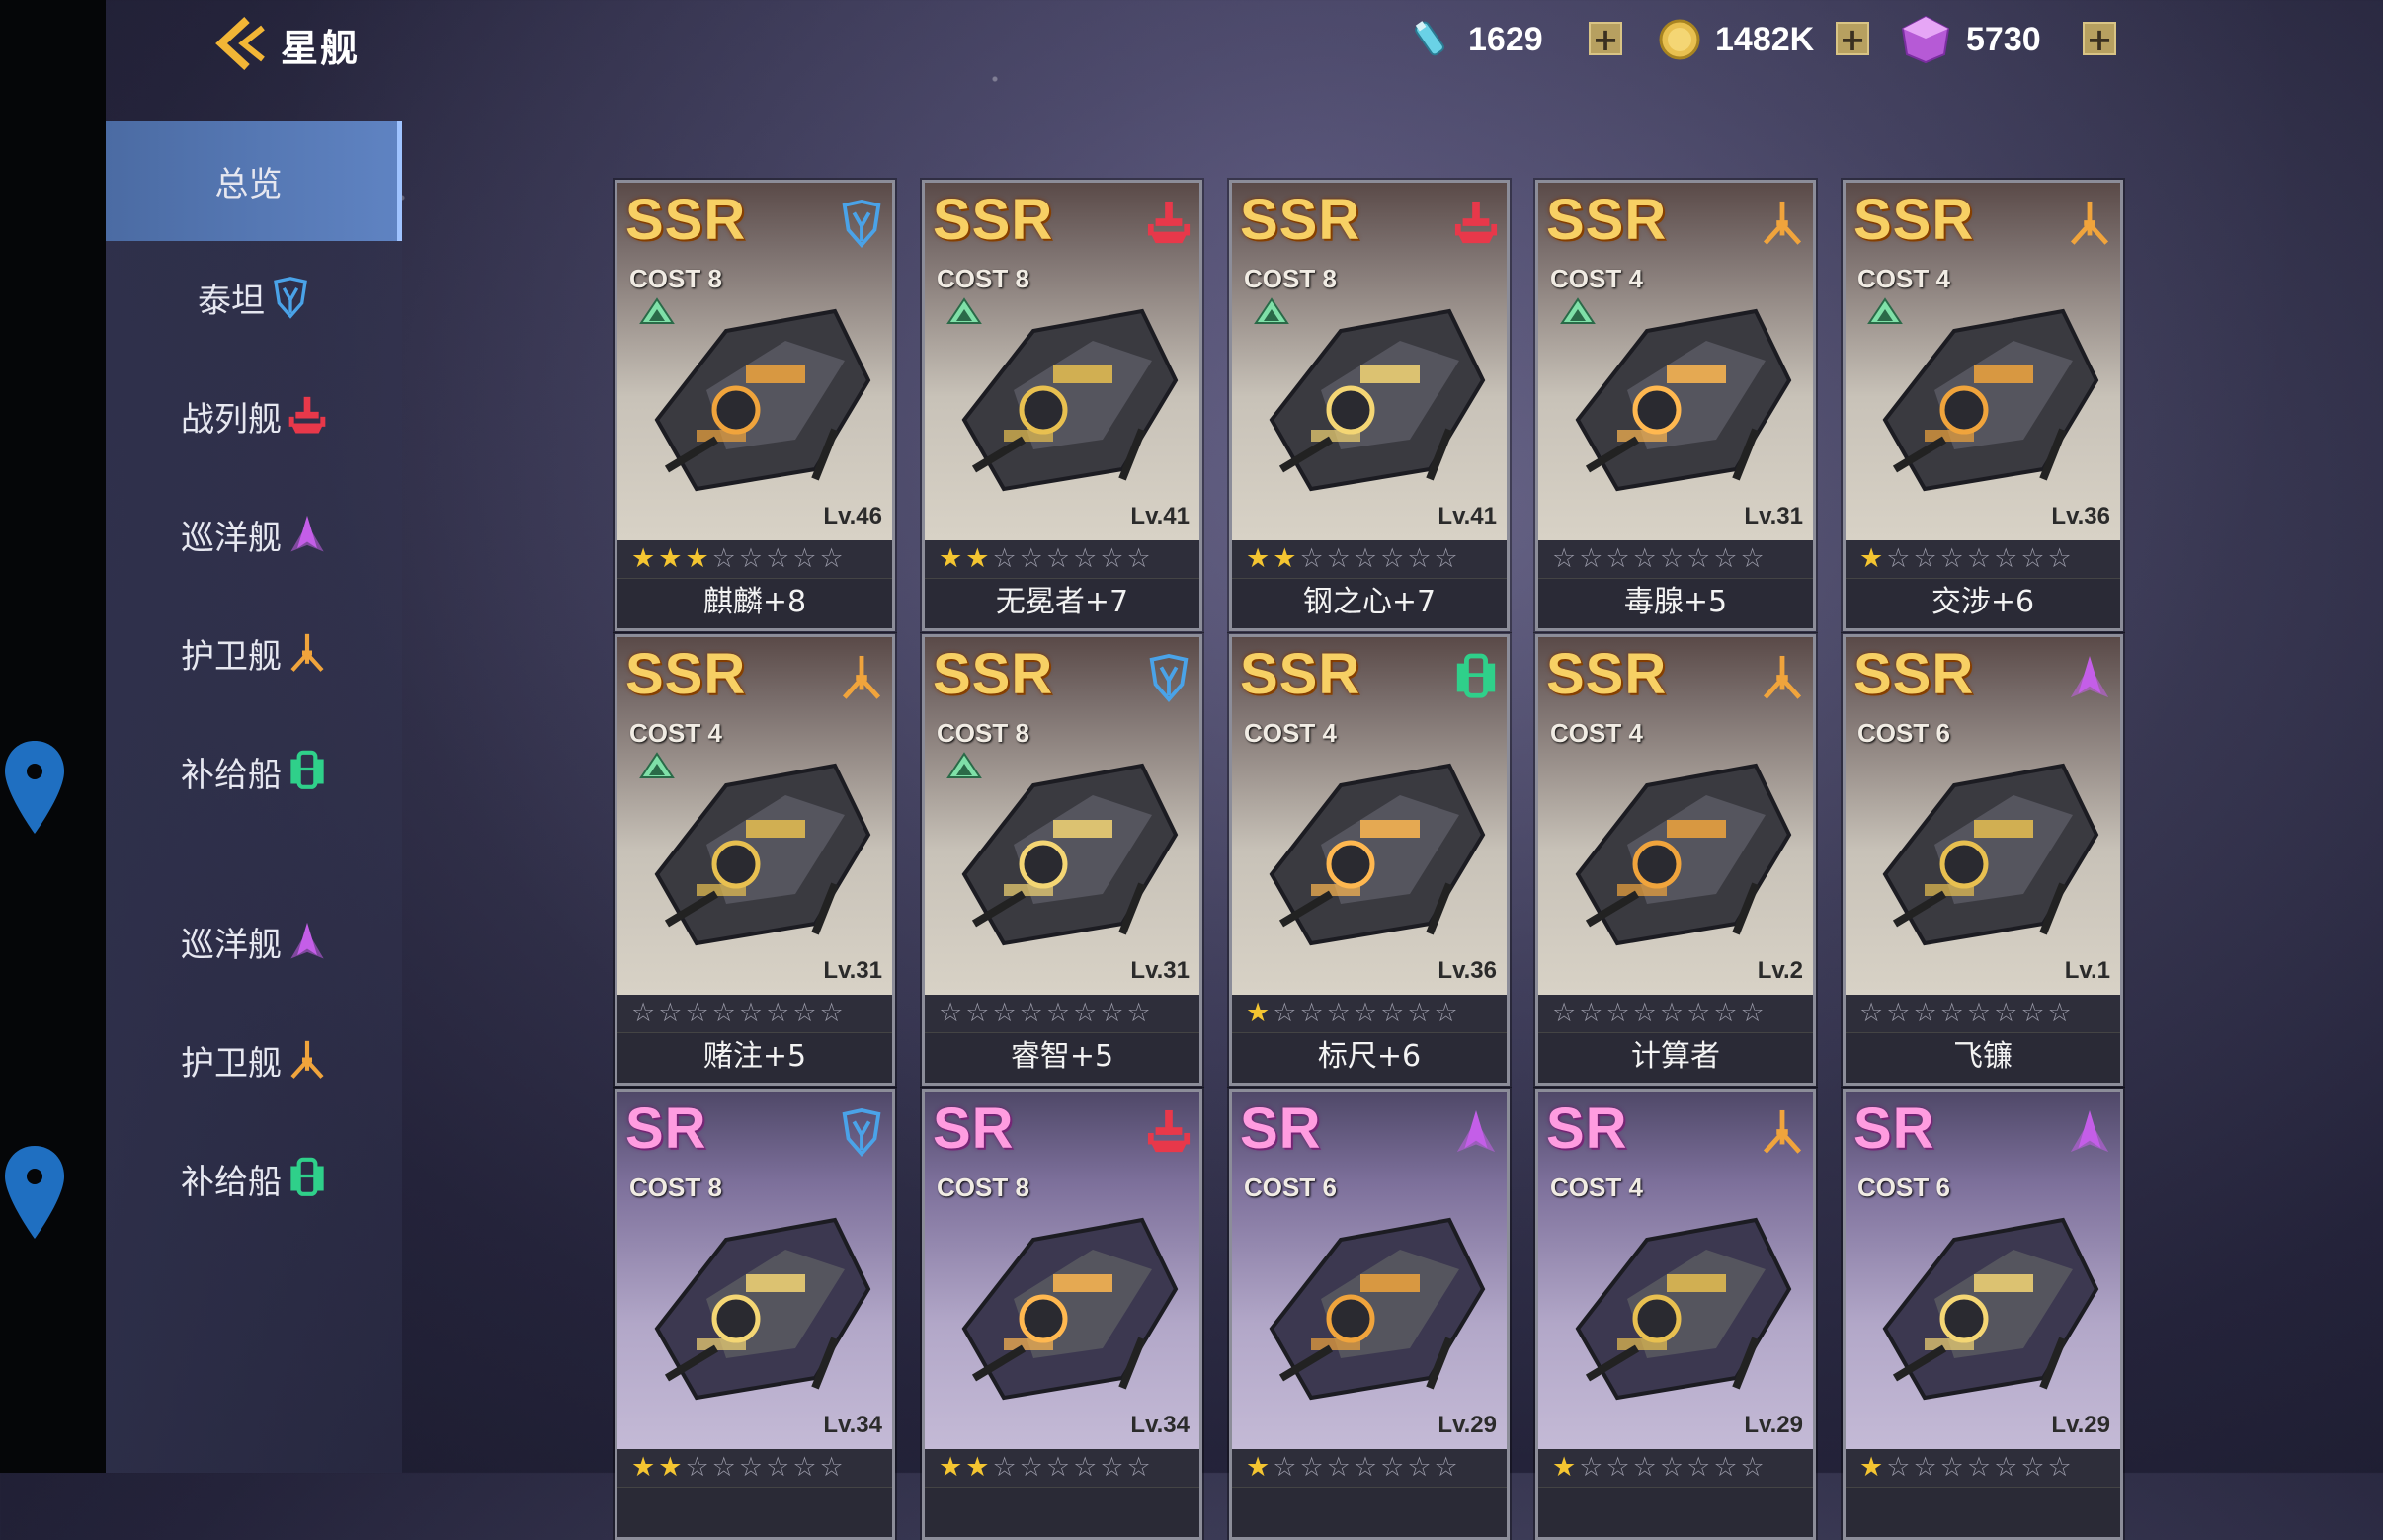  I want to click on ship-card: SSR COST 4 Lv.31 ☆ ☆ ☆ ☆ ☆ ☆ ☆ ☆ 毒腺+5, so click(1675, 405).